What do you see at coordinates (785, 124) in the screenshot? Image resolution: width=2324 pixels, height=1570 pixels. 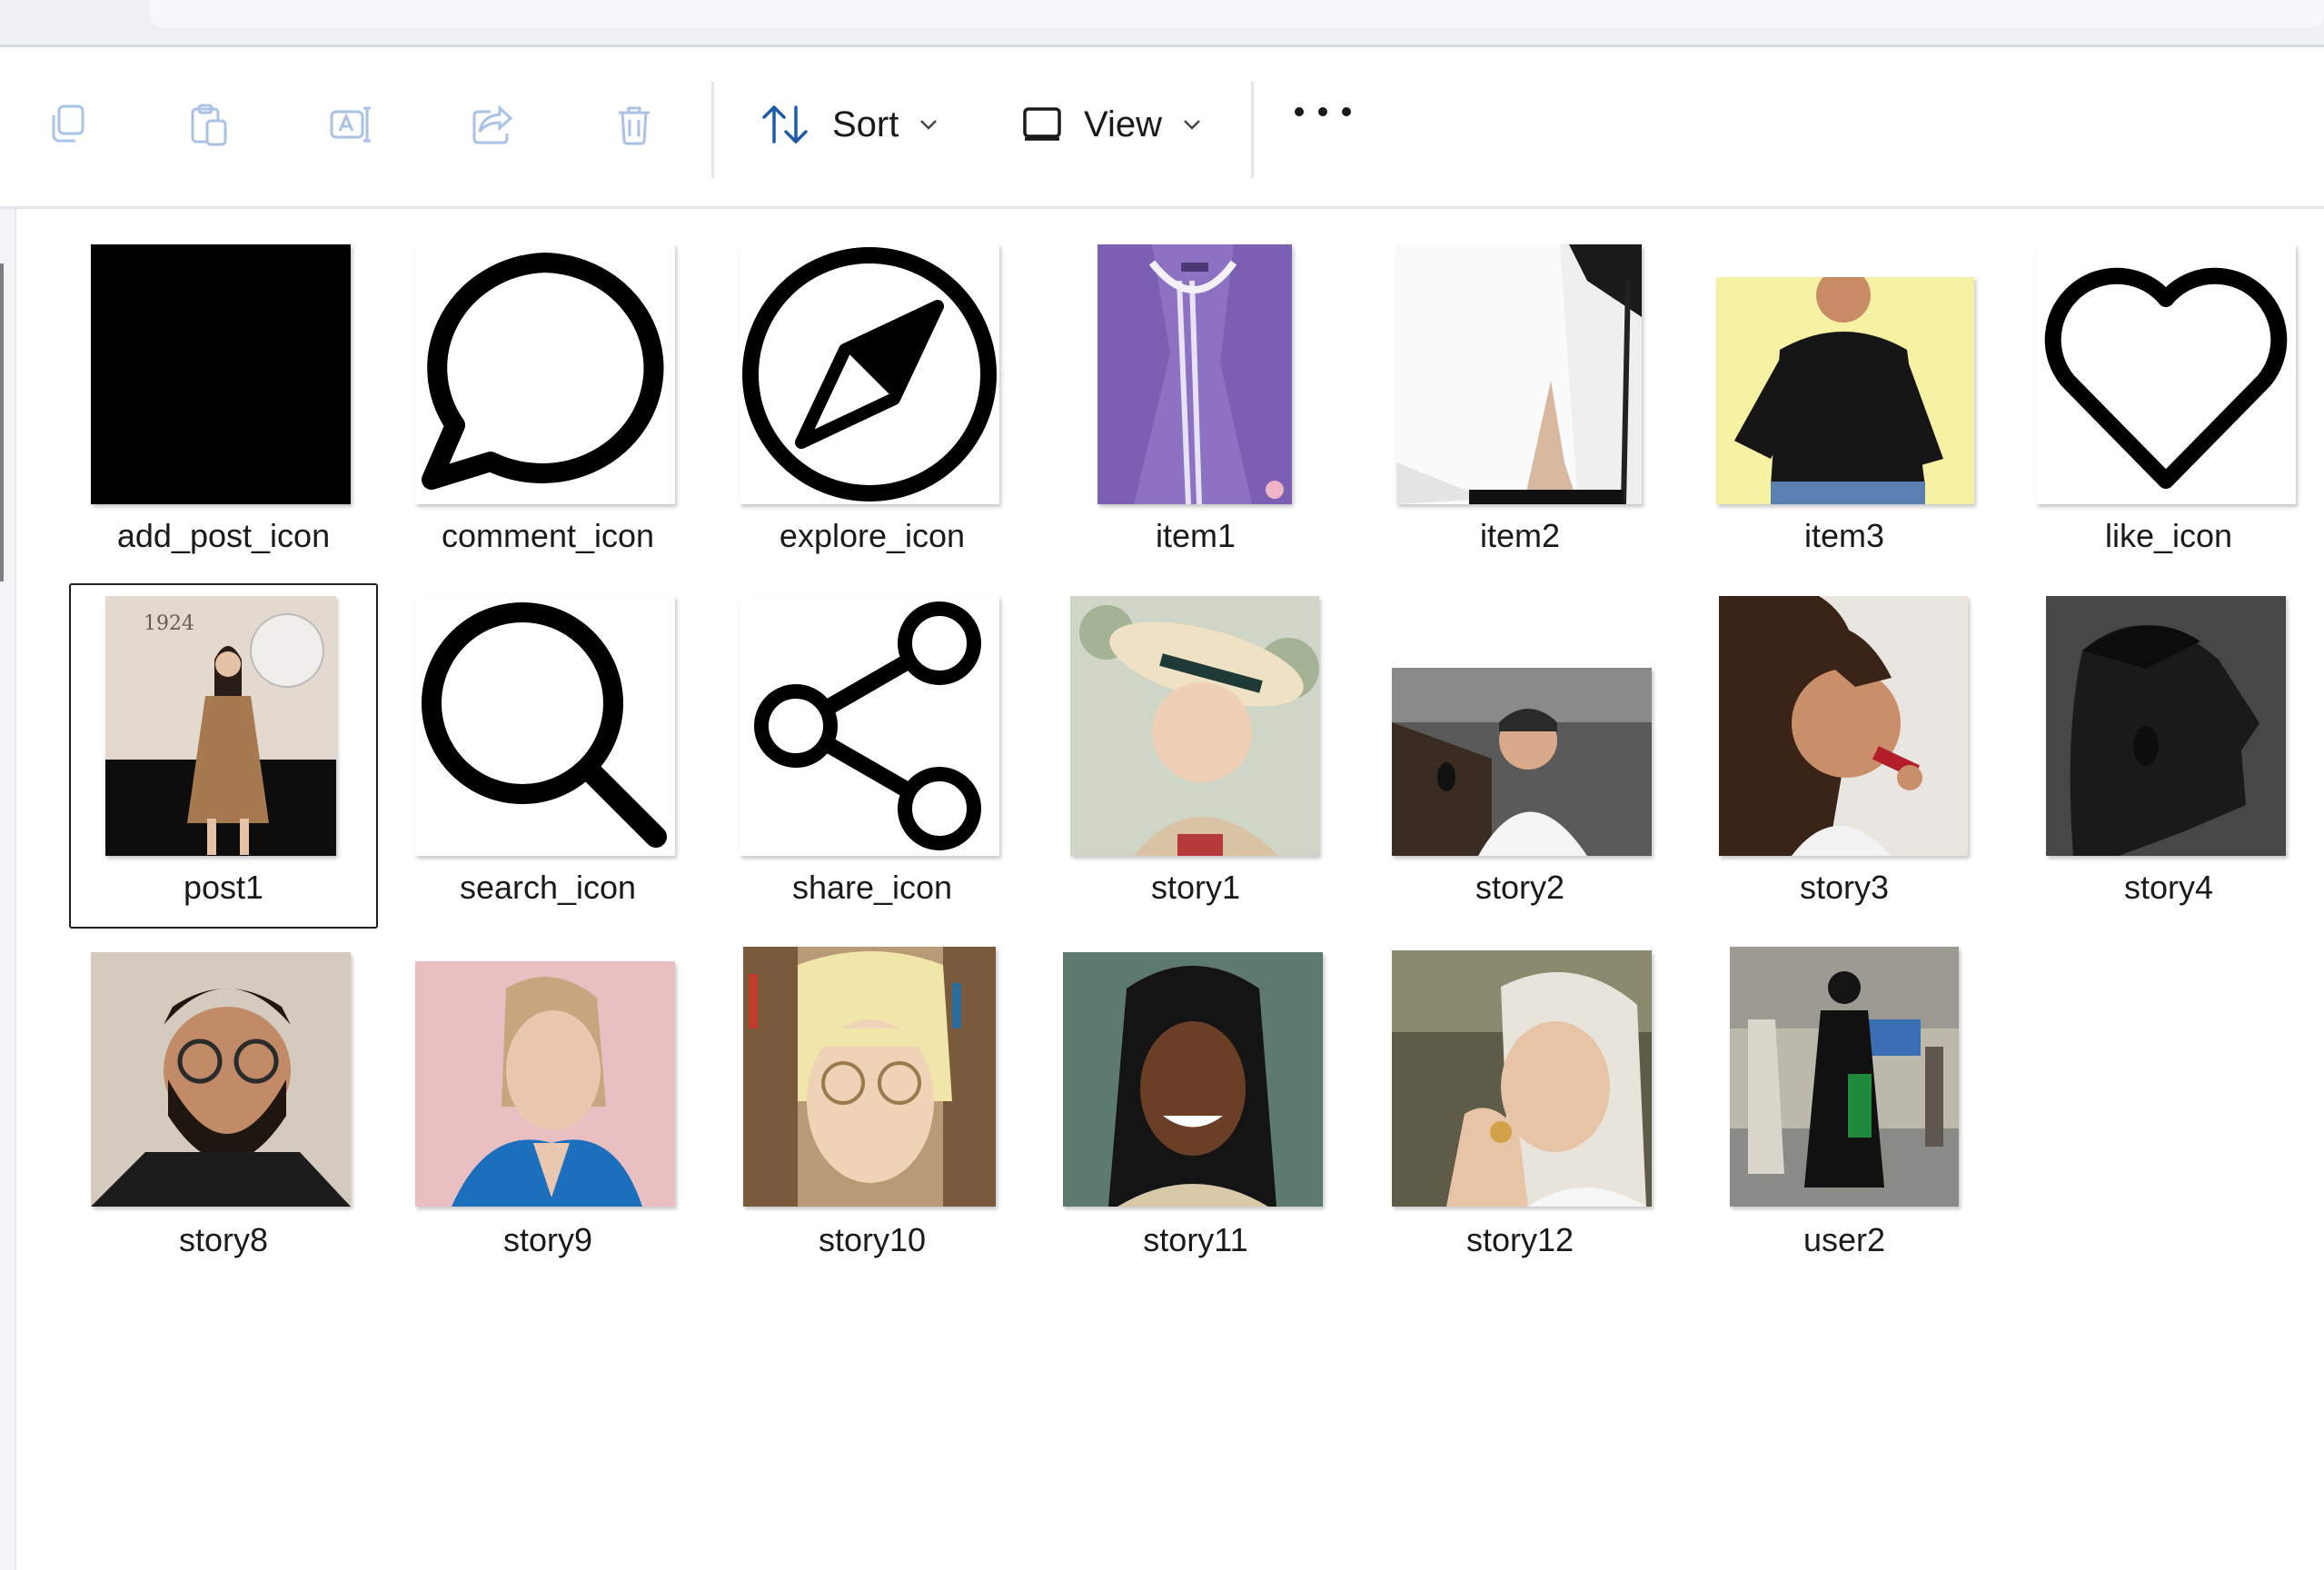 I see `sort-icon` at bounding box center [785, 124].